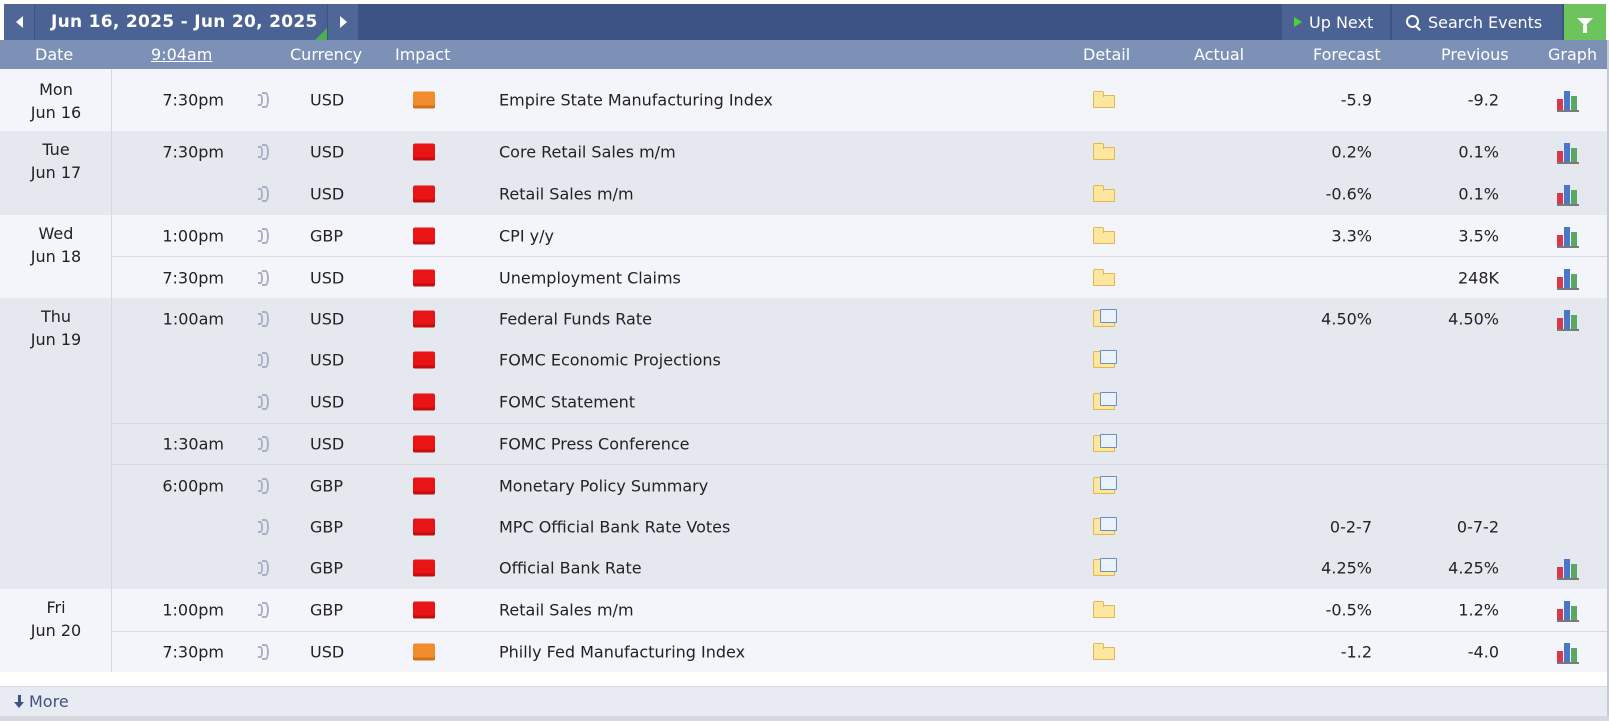 This screenshot has height=721, width=1609. What do you see at coordinates (49, 701) in the screenshot?
I see `more-label: More` at bounding box center [49, 701].